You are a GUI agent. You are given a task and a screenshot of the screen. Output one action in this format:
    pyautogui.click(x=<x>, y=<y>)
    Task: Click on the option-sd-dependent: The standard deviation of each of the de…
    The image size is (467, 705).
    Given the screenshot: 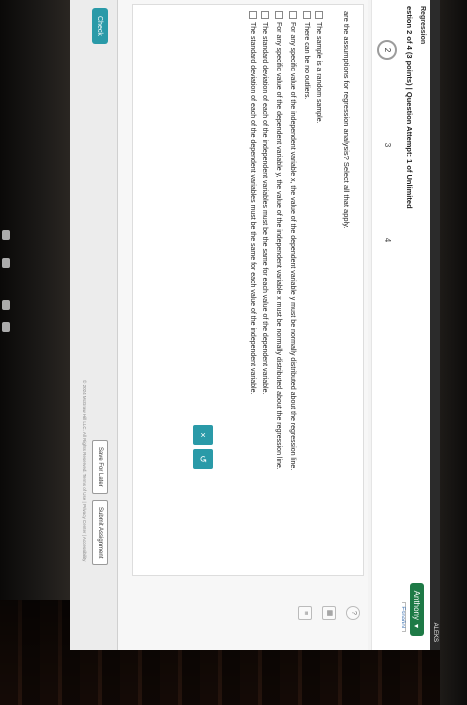 What is the action you would take?
    pyautogui.click(x=253, y=202)
    